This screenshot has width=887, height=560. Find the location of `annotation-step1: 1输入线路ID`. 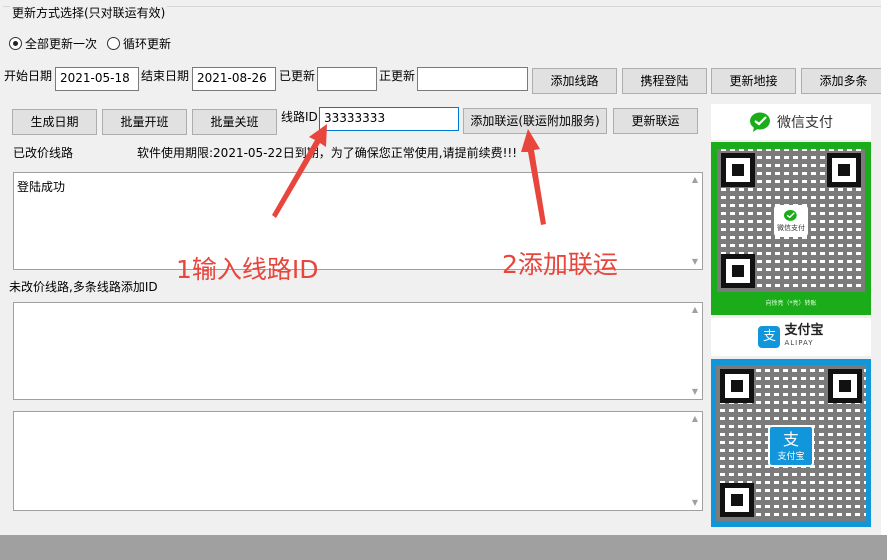

annotation-step1: 1输入线路ID is located at coordinates (247, 269).